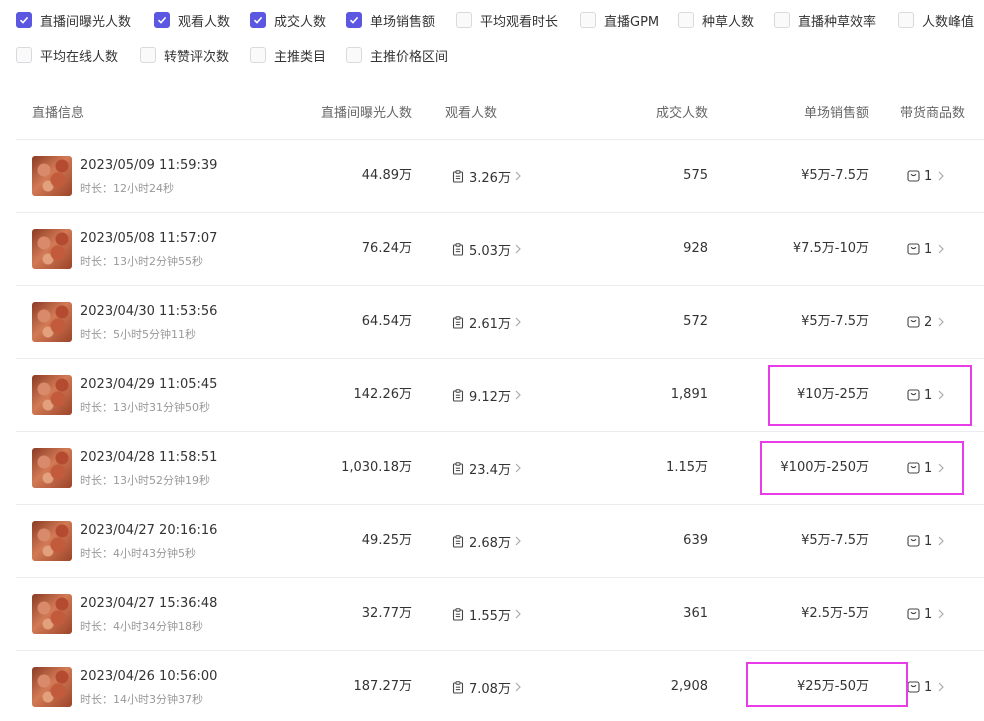 This screenshot has height=721, width=984. Describe the element at coordinates (926, 322) in the screenshot. I see `goods-cell: 2` at that location.